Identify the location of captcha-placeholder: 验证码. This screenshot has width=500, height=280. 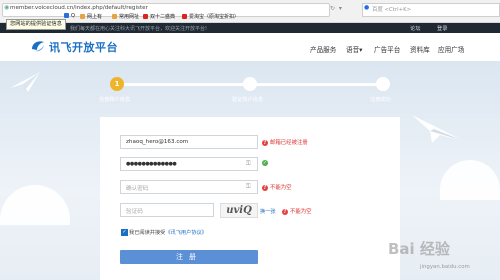
(134, 212).